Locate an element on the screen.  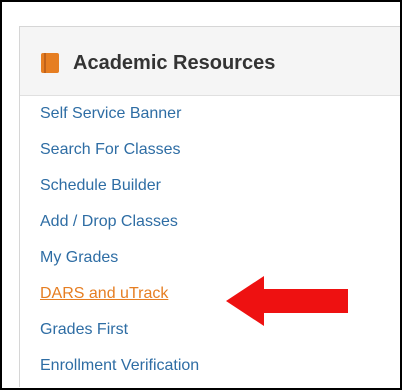
grades-first-link: Grades First is located at coordinates (84, 329).